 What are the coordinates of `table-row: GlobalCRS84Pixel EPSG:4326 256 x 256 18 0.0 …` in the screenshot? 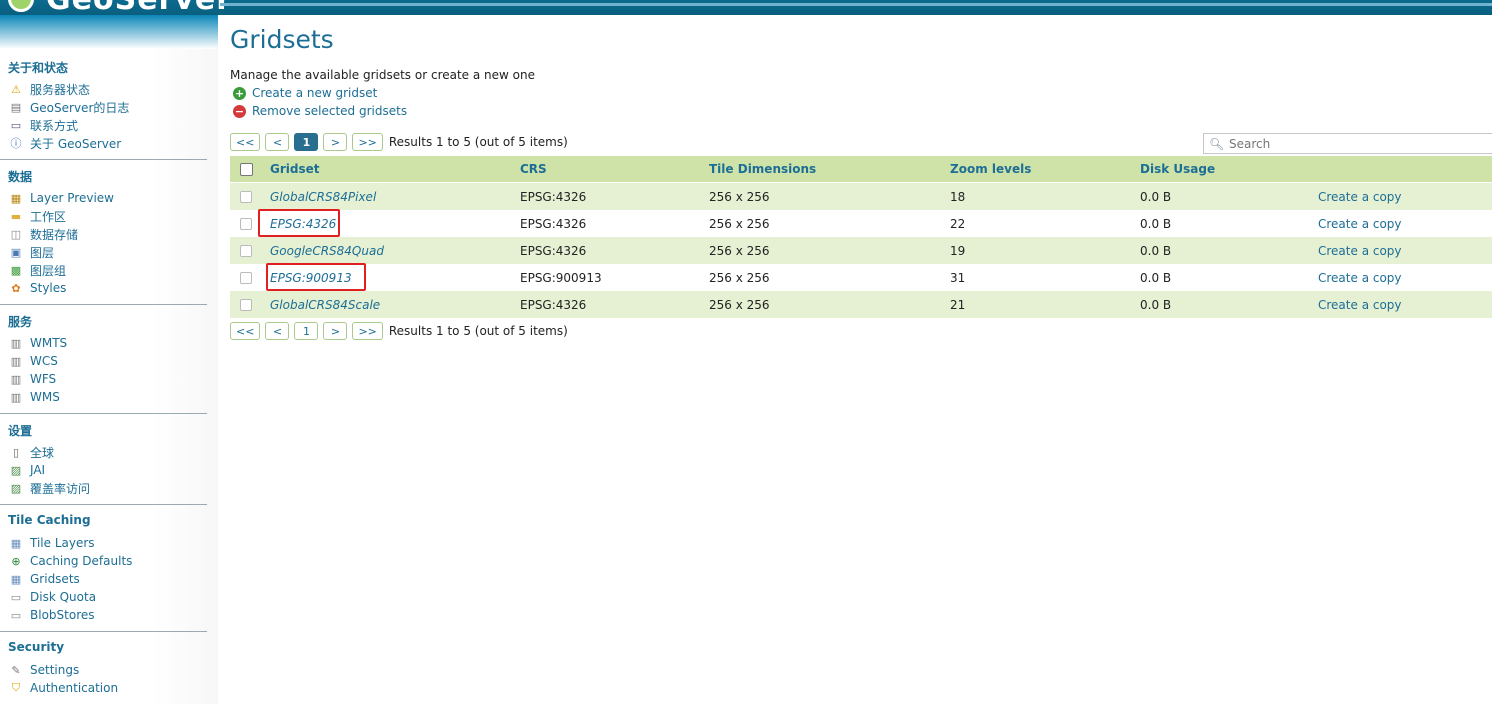 It's located at (861, 196).